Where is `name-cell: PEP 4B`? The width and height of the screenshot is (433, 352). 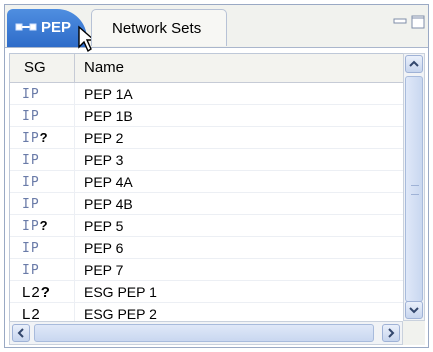 name-cell: PEP 4B is located at coordinates (108, 204).